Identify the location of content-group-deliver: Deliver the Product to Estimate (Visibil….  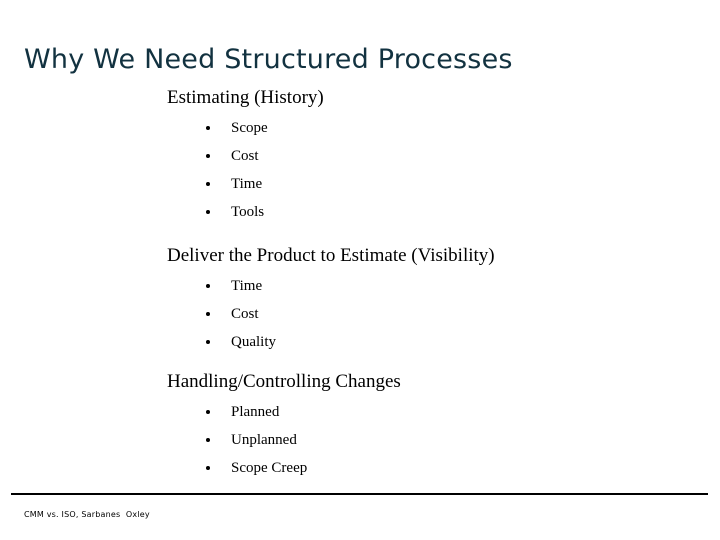
(427, 300).